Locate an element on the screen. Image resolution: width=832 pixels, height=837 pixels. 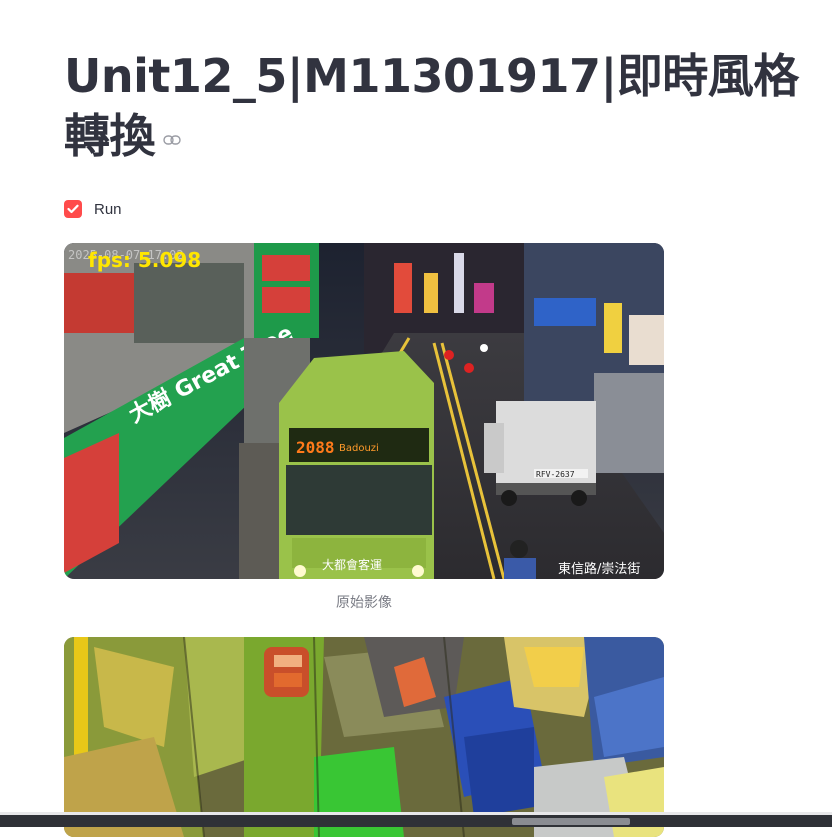
checkmark-icon is located at coordinates (73, 209).